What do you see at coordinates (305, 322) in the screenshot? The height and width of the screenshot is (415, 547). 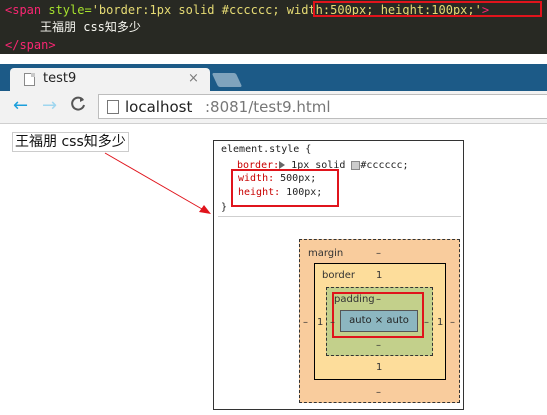 I see `margin-left: –` at bounding box center [305, 322].